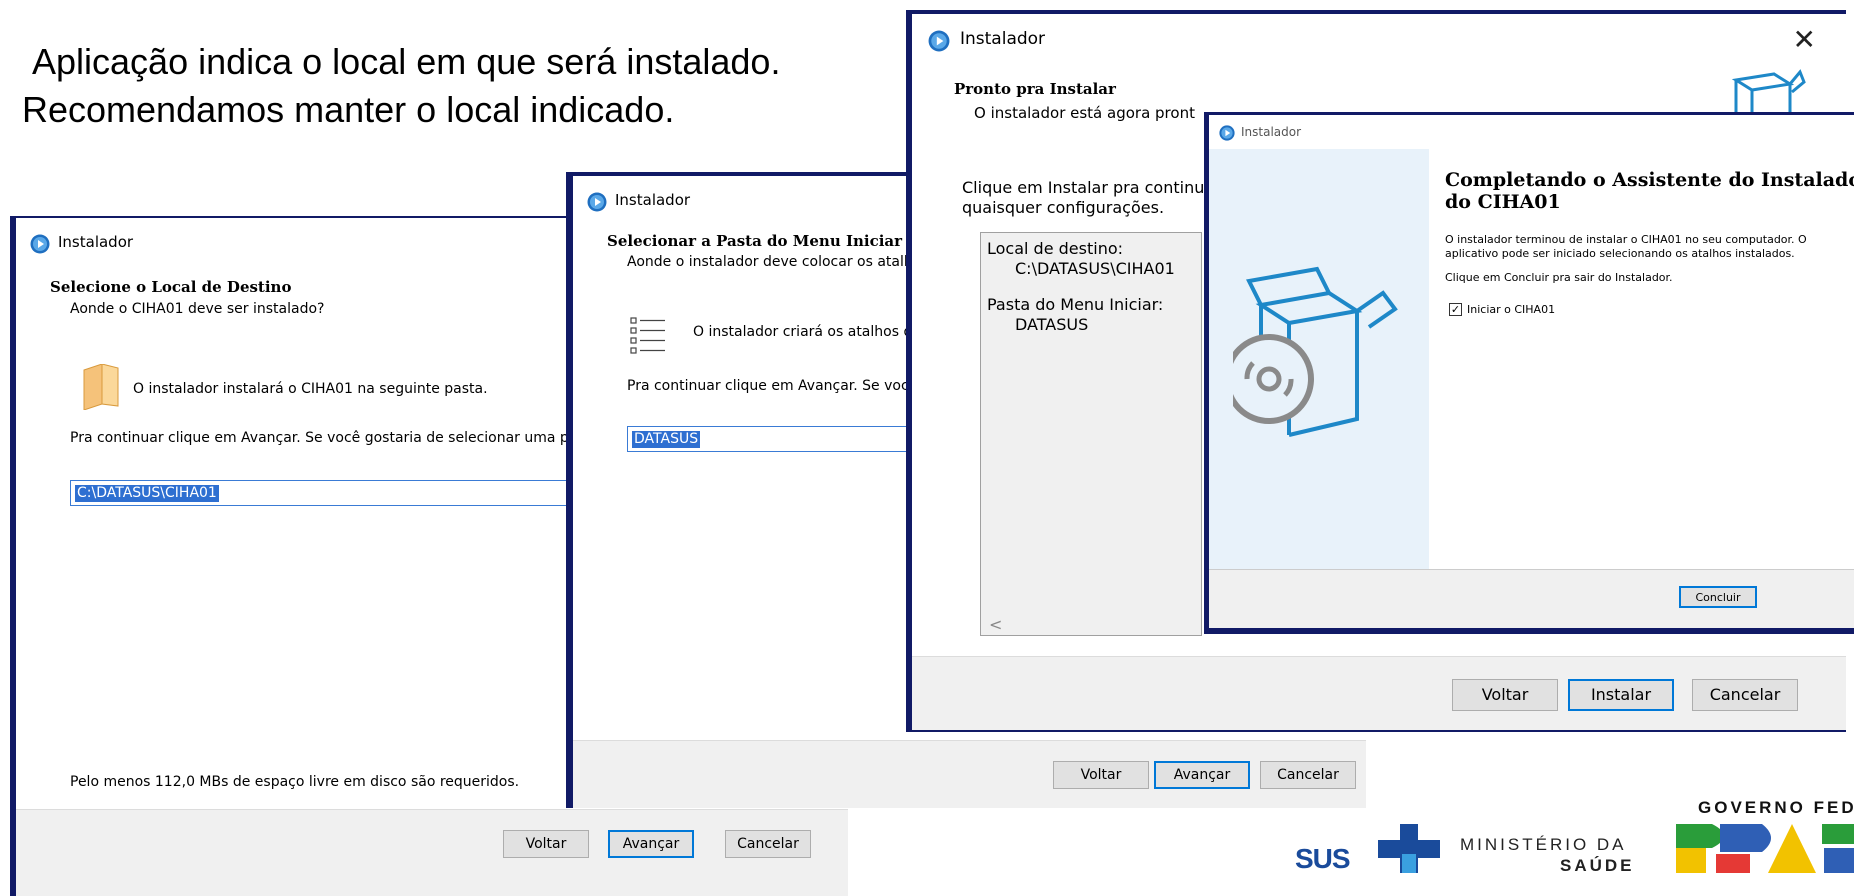  What do you see at coordinates (1718, 597) in the screenshot?
I see `finish-button: Concluir` at bounding box center [1718, 597].